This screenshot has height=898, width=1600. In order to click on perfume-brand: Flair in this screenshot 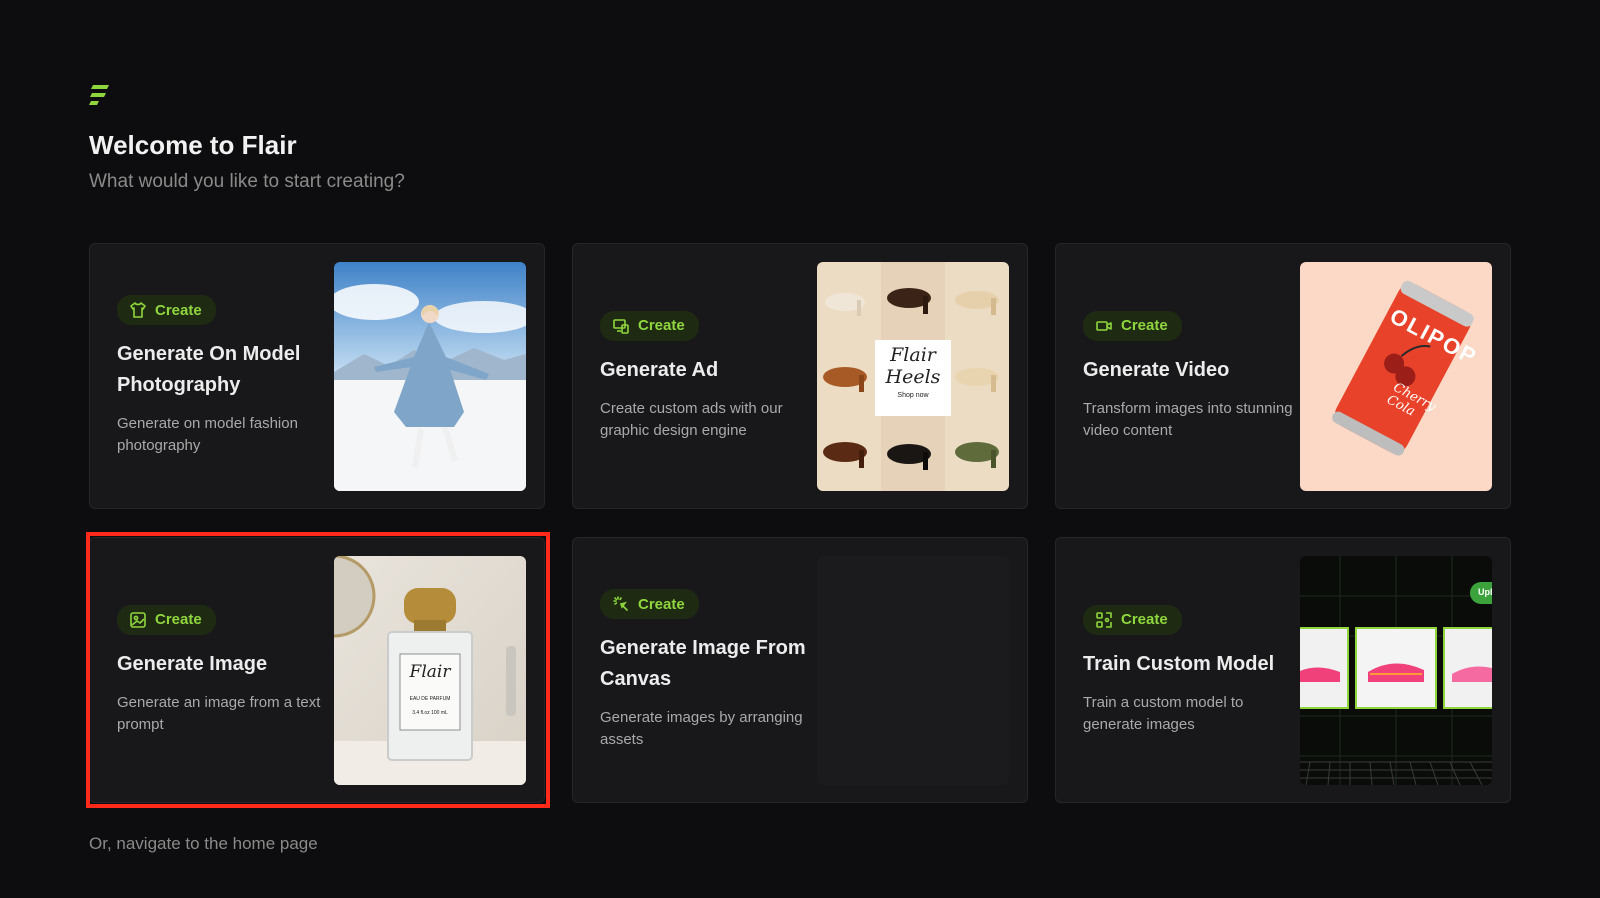, I will do `click(430, 672)`.